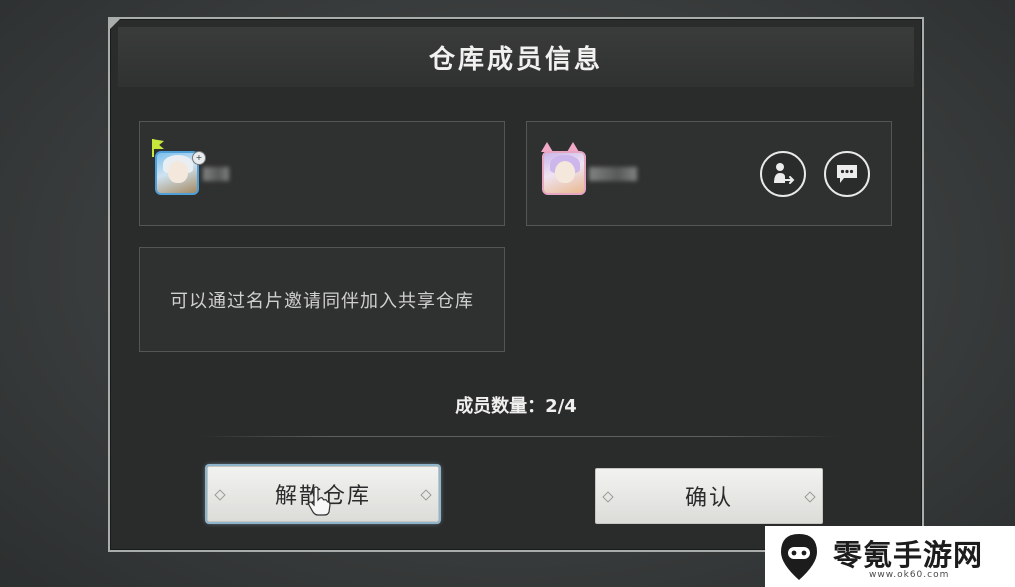 The width and height of the screenshot is (1015, 587). What do you see at coordinates (322, 173) in the screenshot?
I see `member-card-owner: +` at bounding box center [322, 173].